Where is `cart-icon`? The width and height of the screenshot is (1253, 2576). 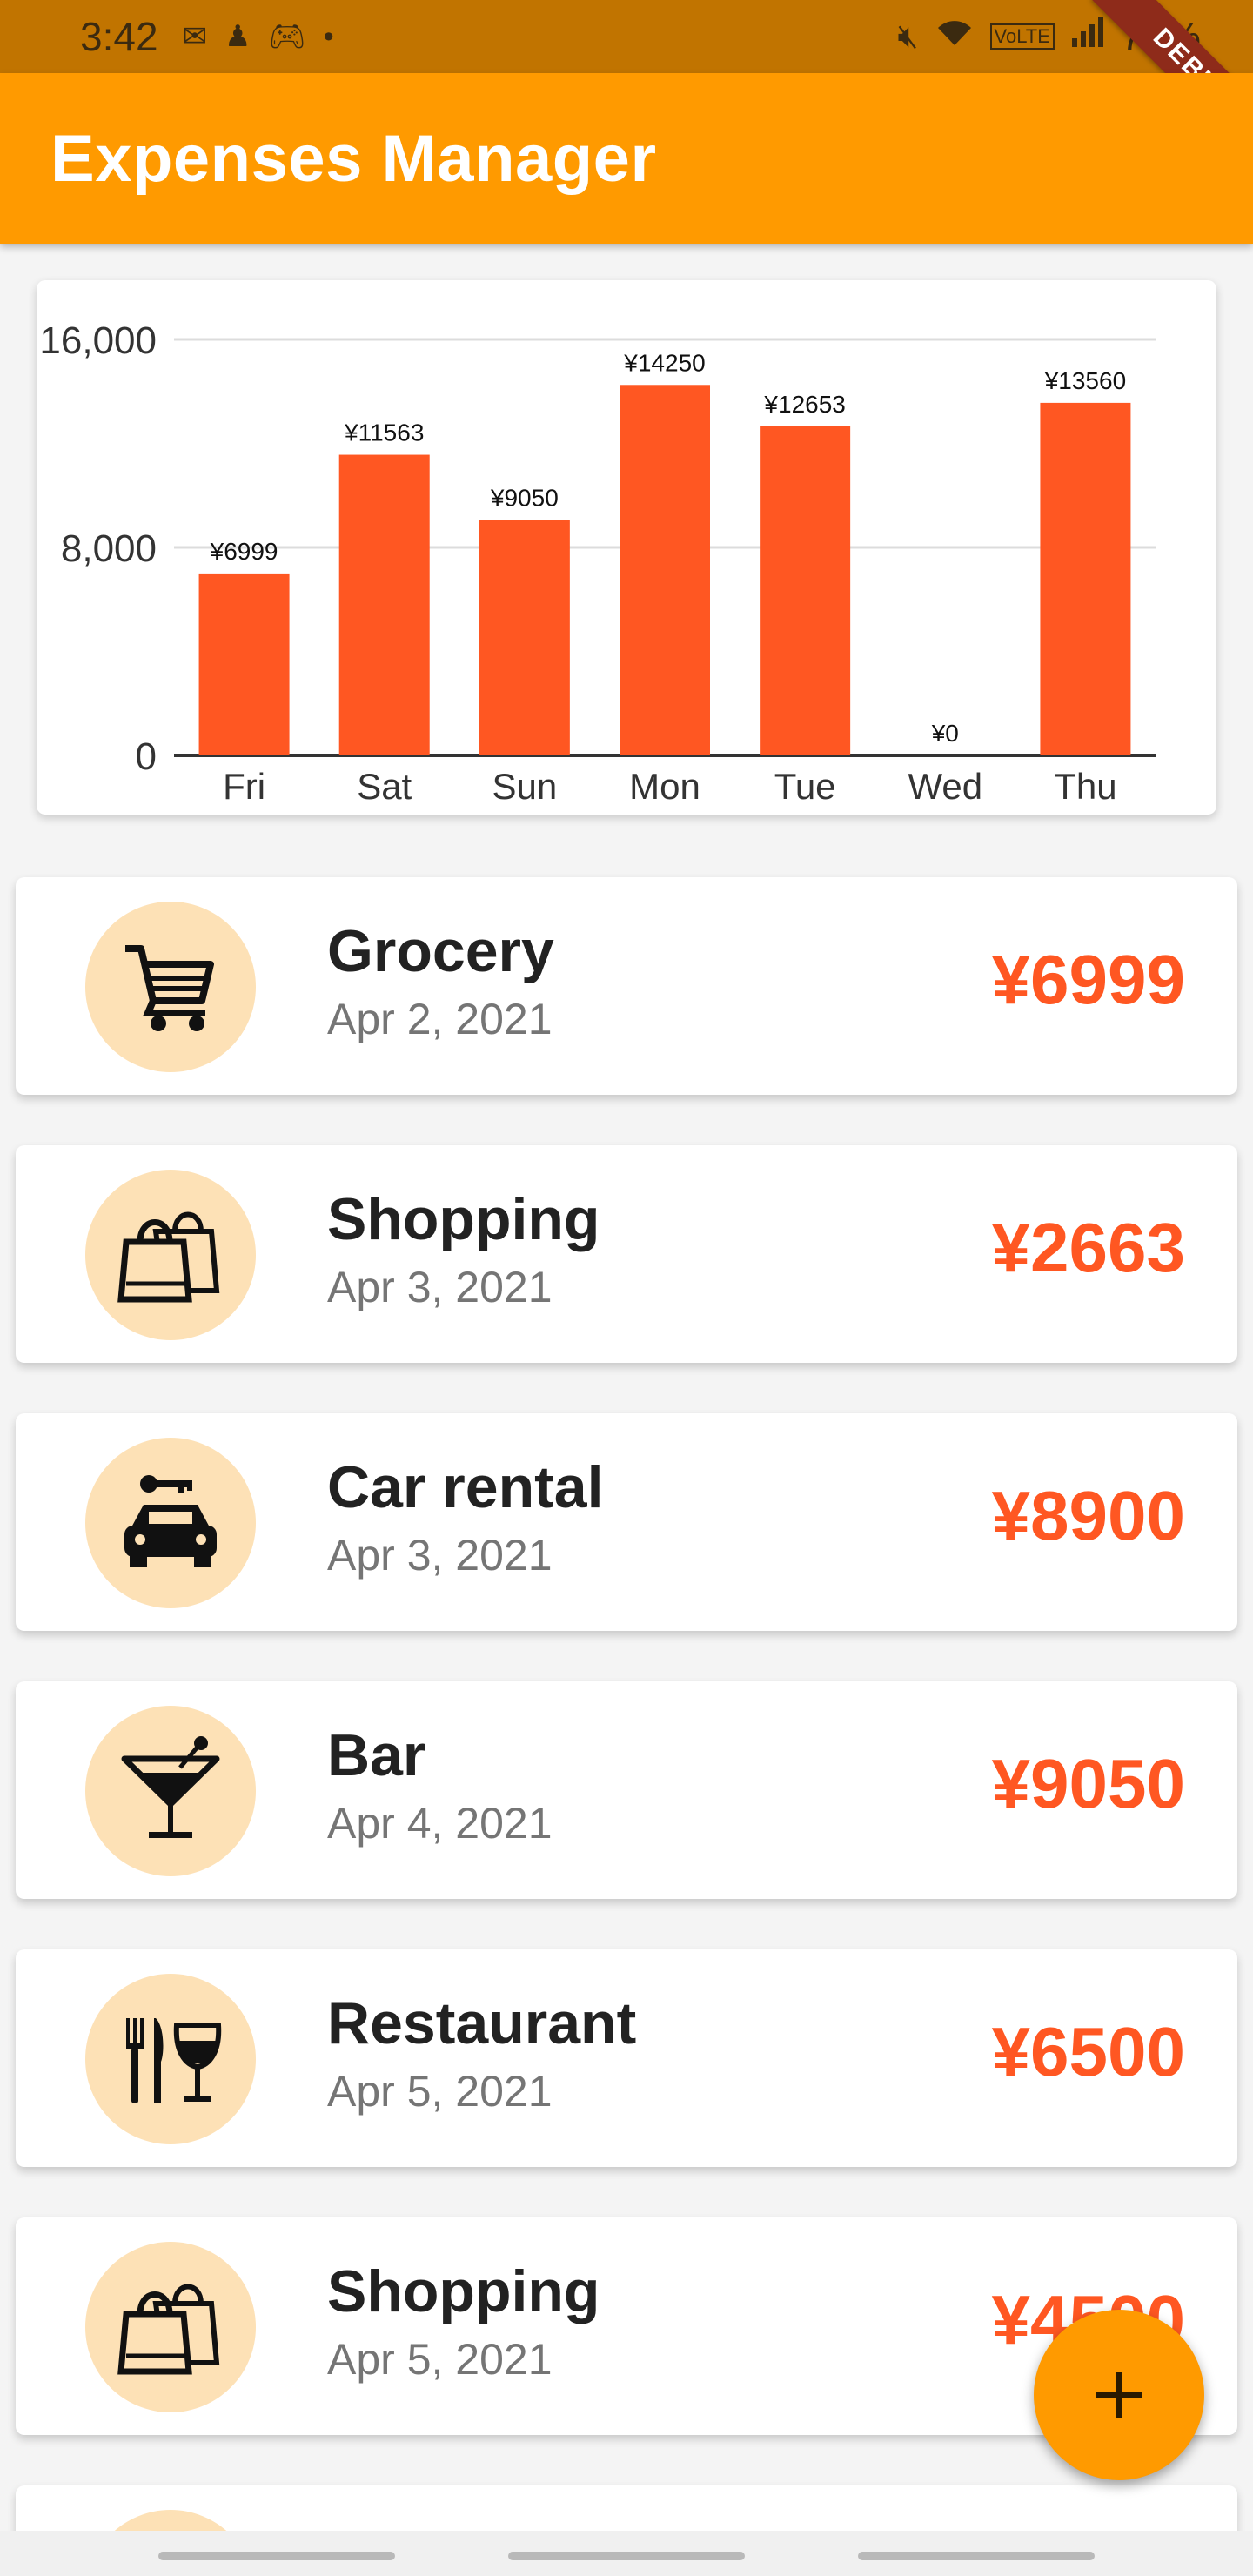 cart-icon is located at coordinates (170, 987).